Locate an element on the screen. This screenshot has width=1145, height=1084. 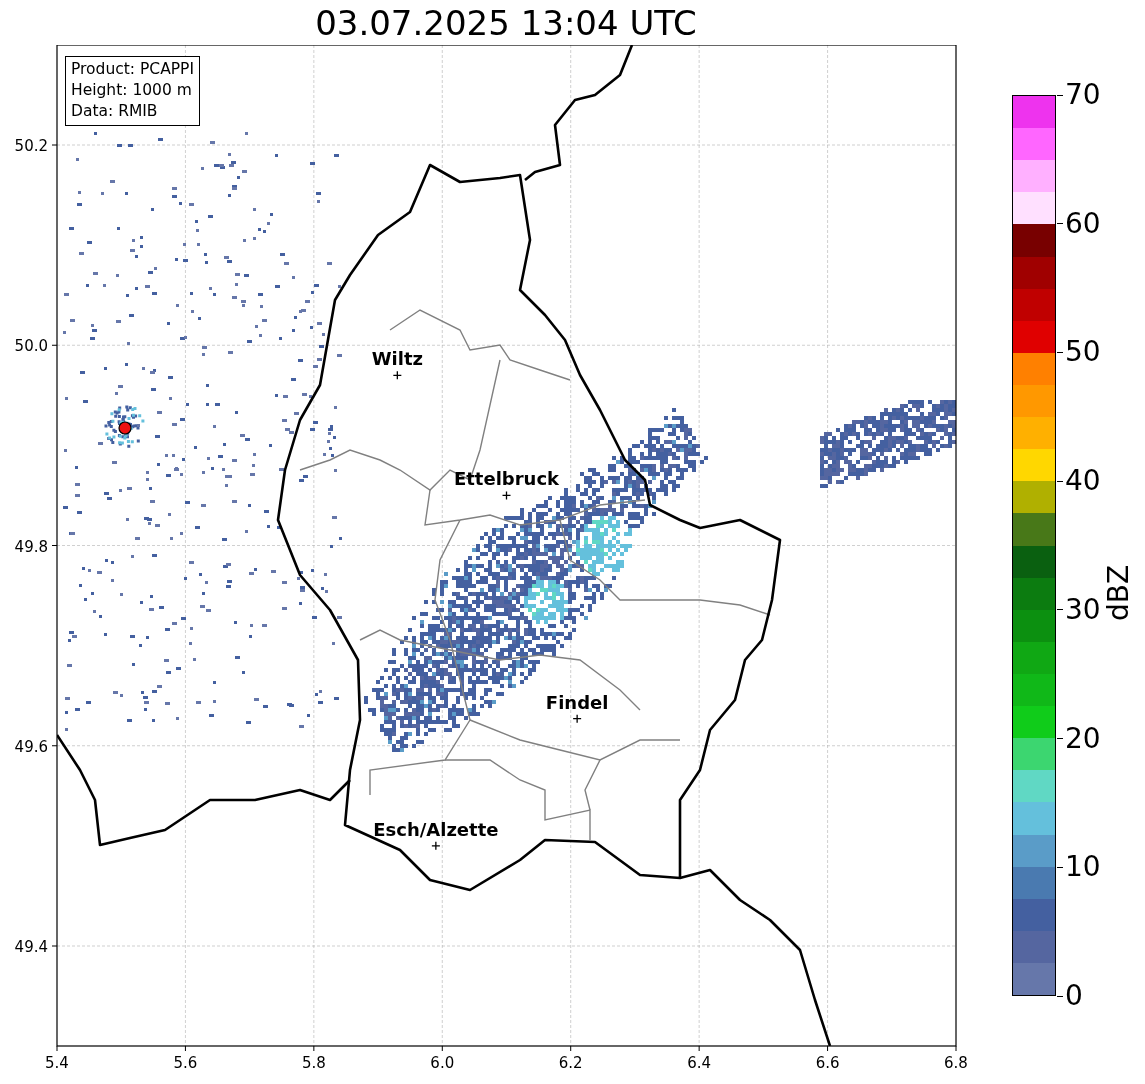
axis-tick-label: 49.8 is located at coordinates (31, 546).